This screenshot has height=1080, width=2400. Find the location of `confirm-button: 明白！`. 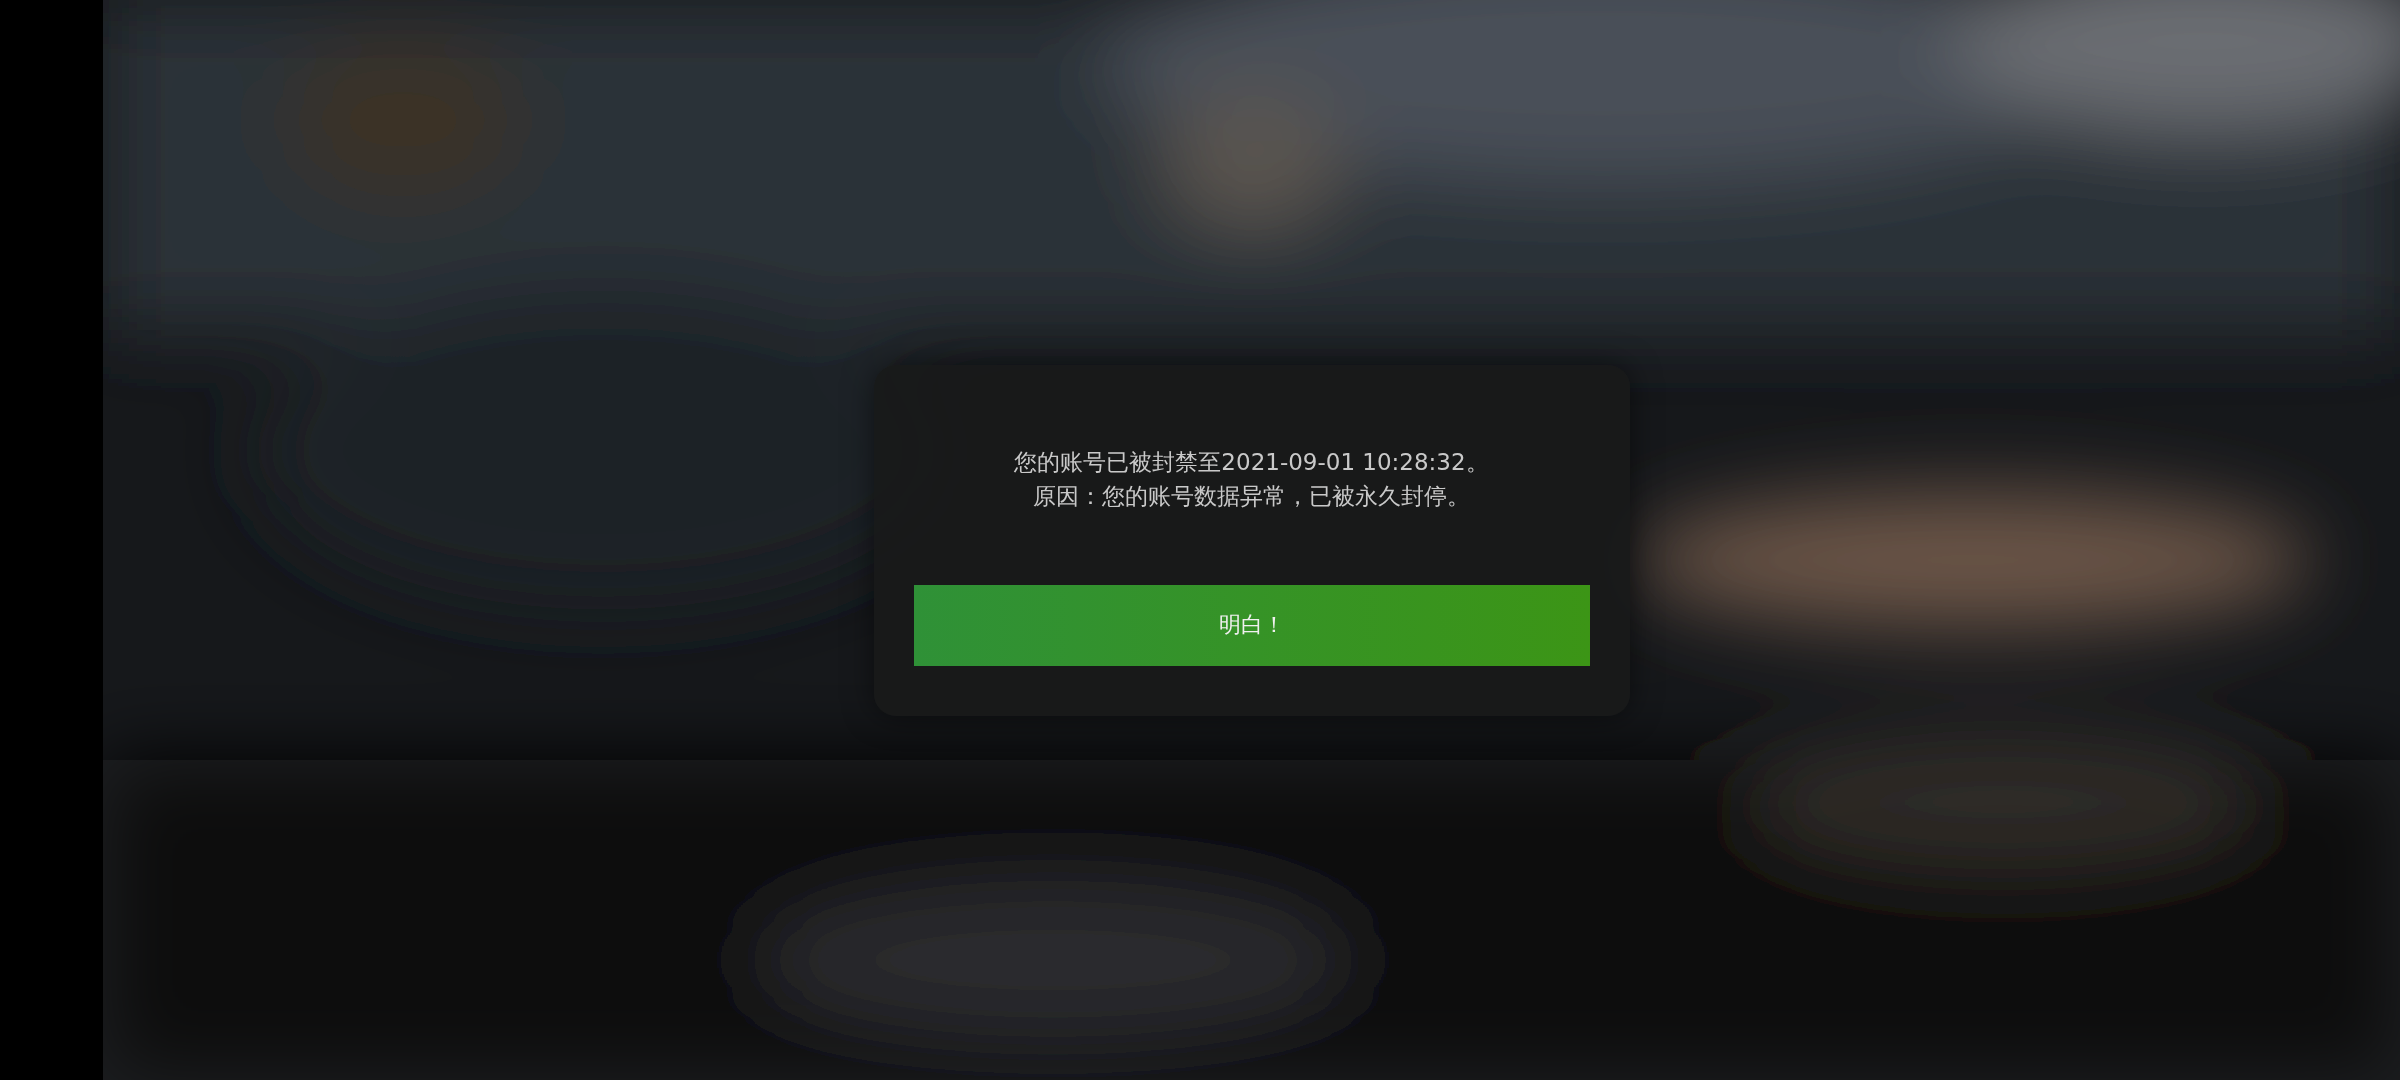

confirm-button: 明白！ is located at coordinates (1251, 625).